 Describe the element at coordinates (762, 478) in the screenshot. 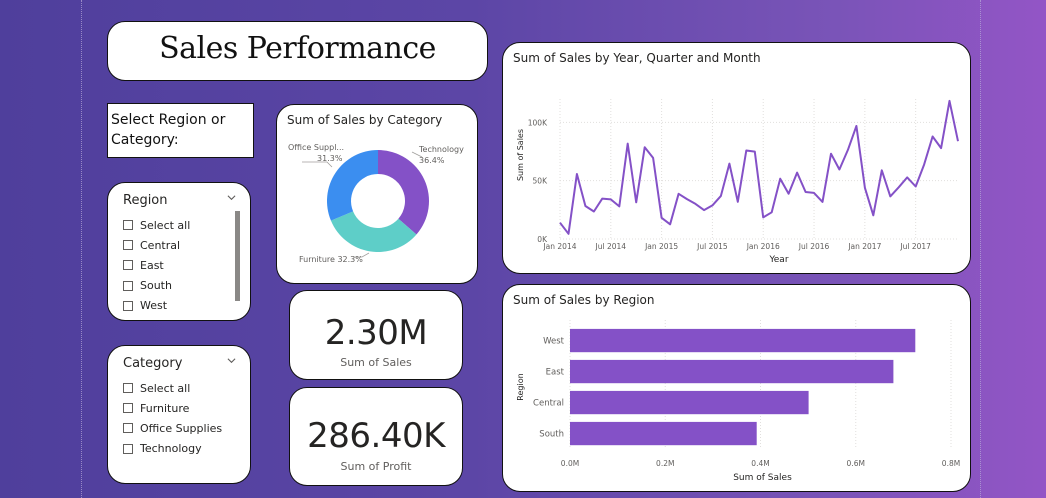

I see `x-axis-title: Sum of Sales` at that location.